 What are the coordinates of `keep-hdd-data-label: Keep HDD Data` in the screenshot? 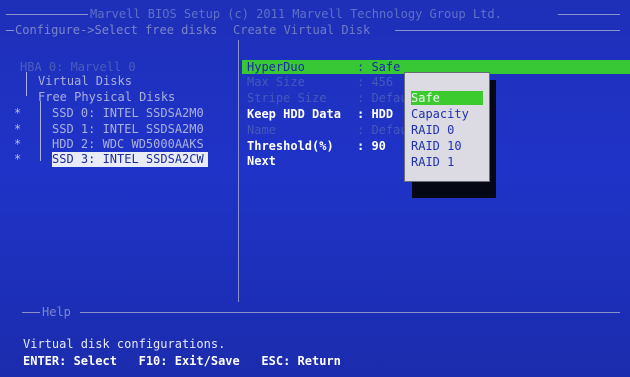 It's located at (294, 114).